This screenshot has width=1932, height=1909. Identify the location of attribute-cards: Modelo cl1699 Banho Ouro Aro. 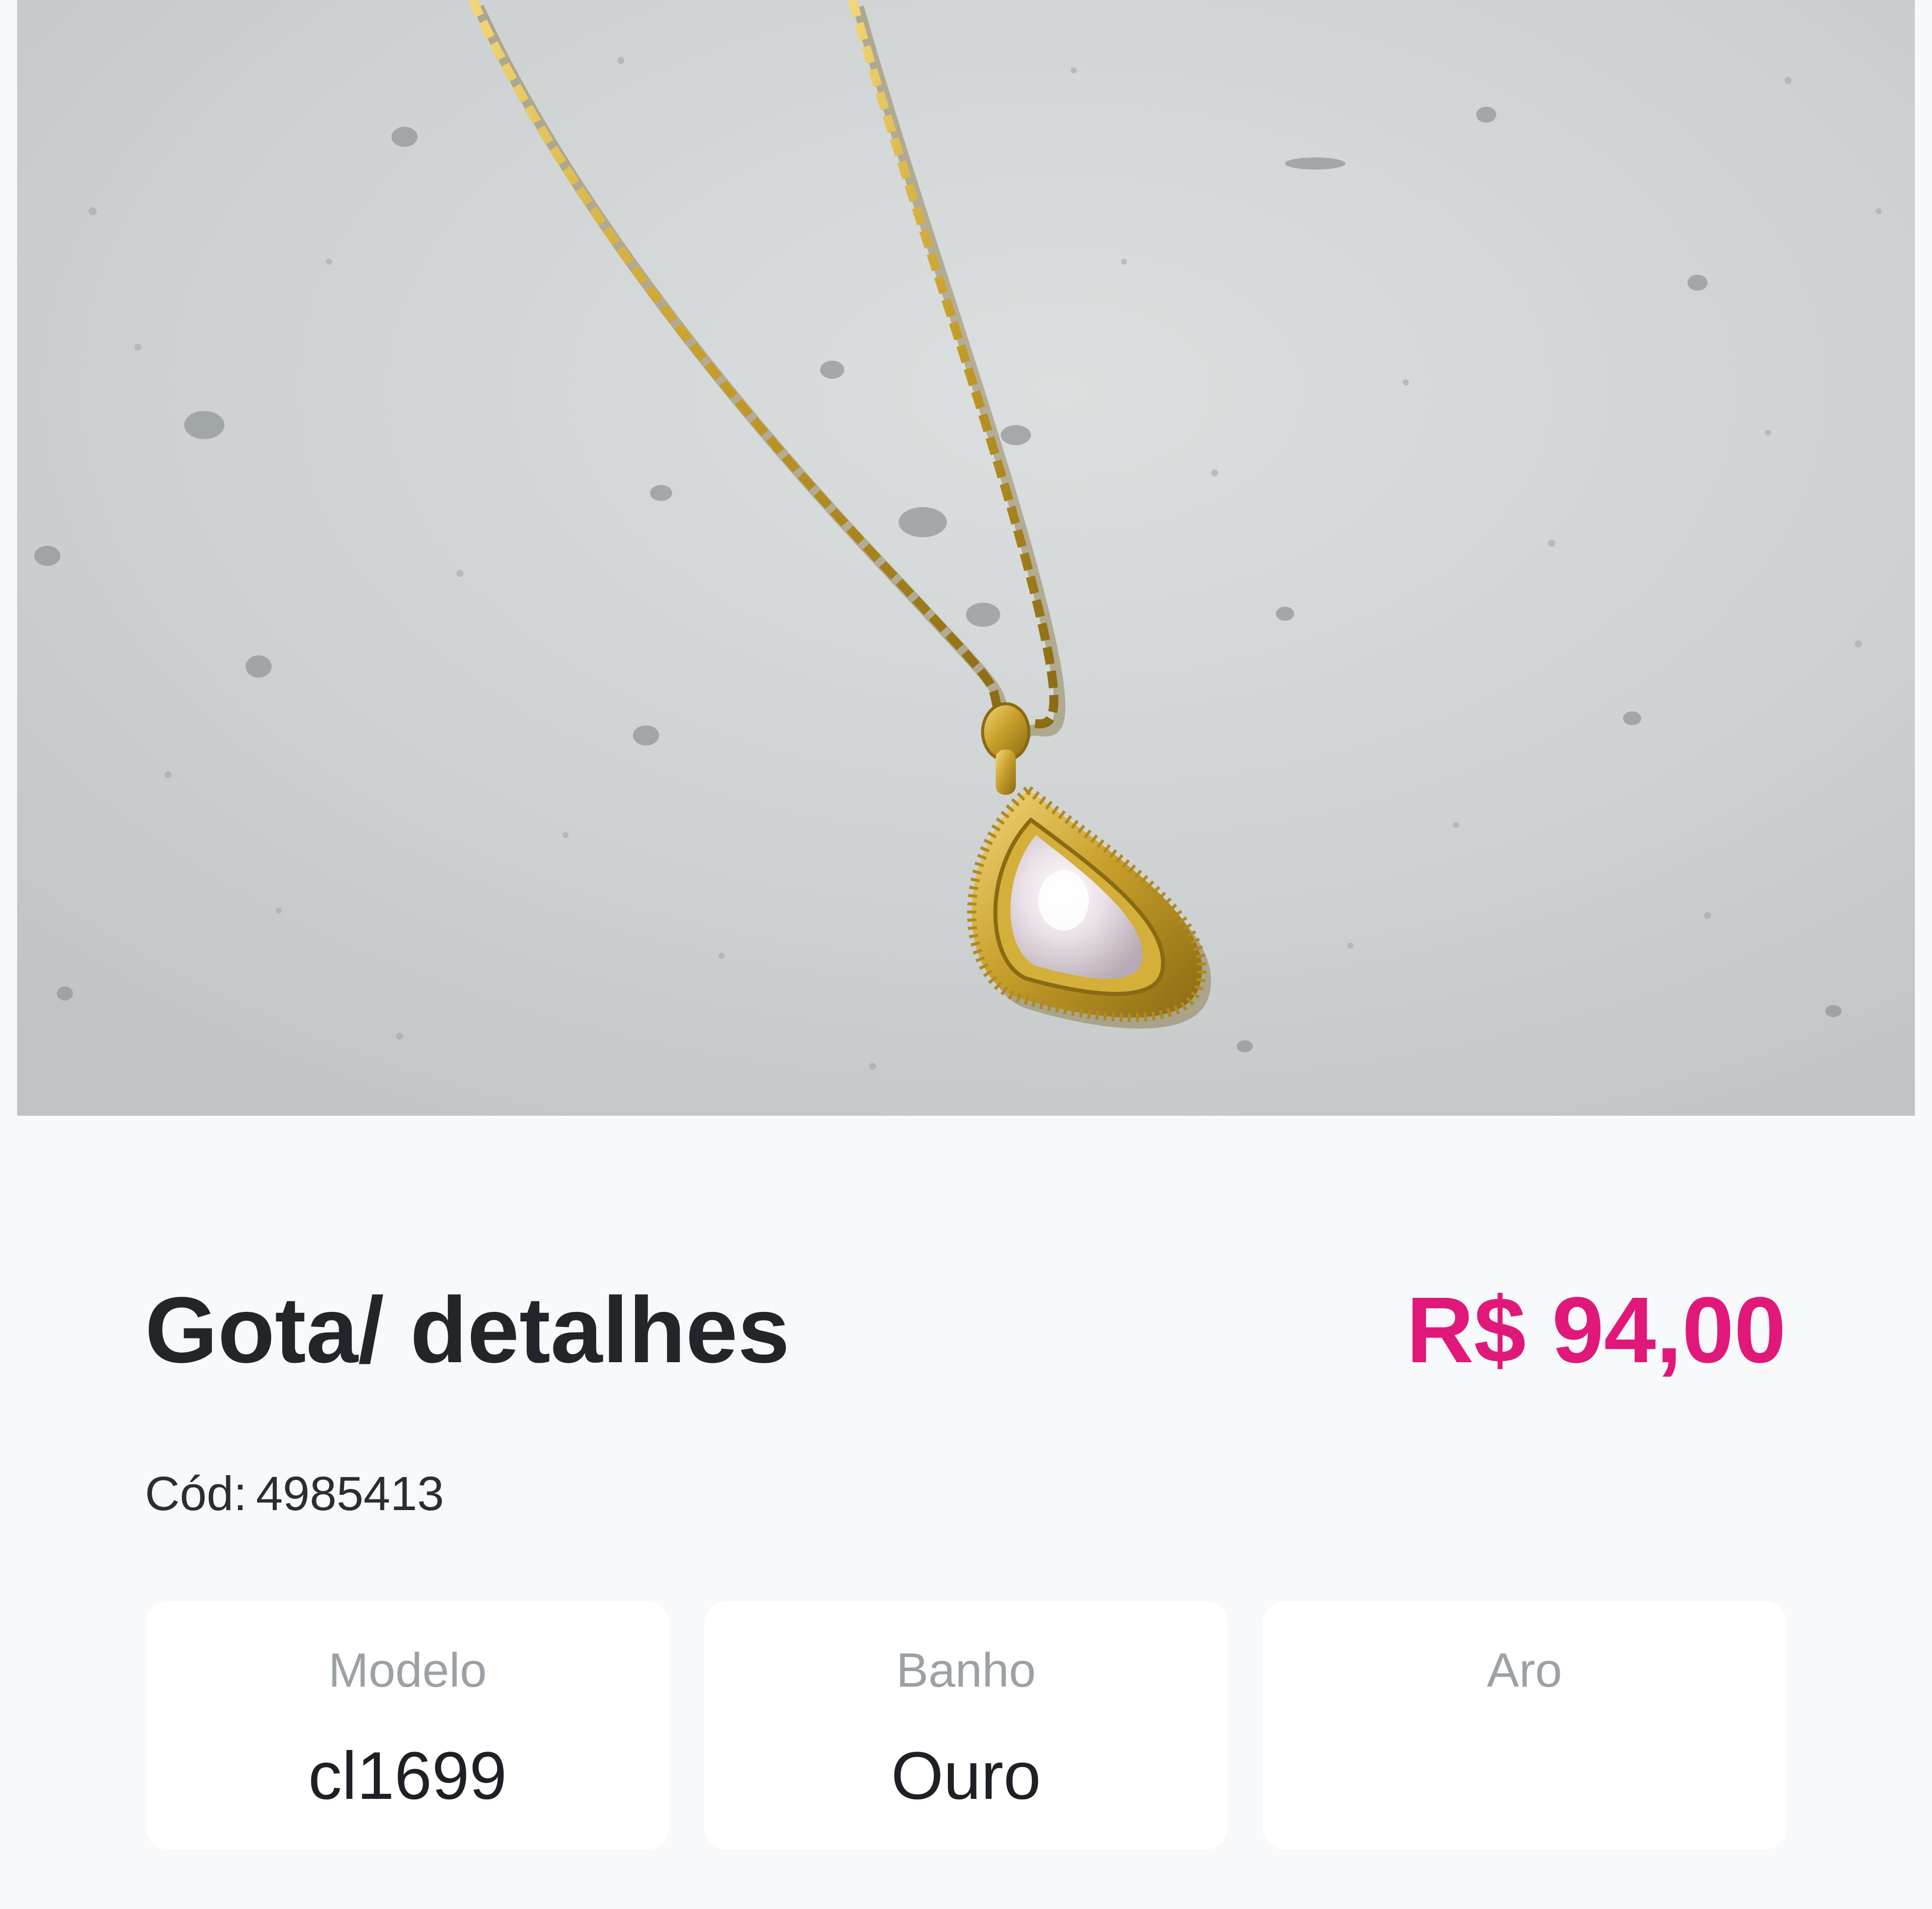
(966, 1726).